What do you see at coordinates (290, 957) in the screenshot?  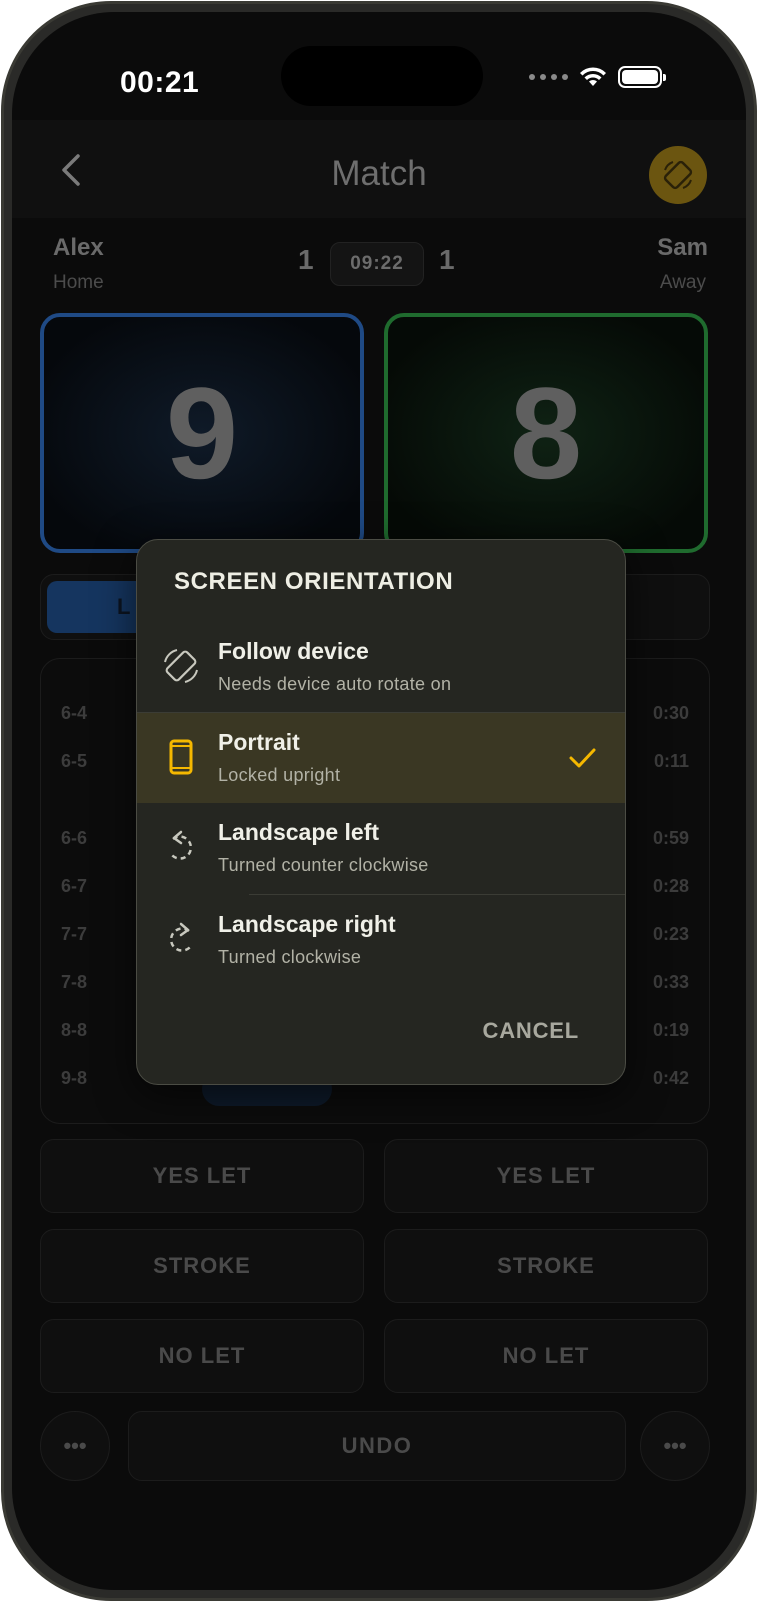 I see `option-description: Turned clockwise` at bounding box center [290, 957].